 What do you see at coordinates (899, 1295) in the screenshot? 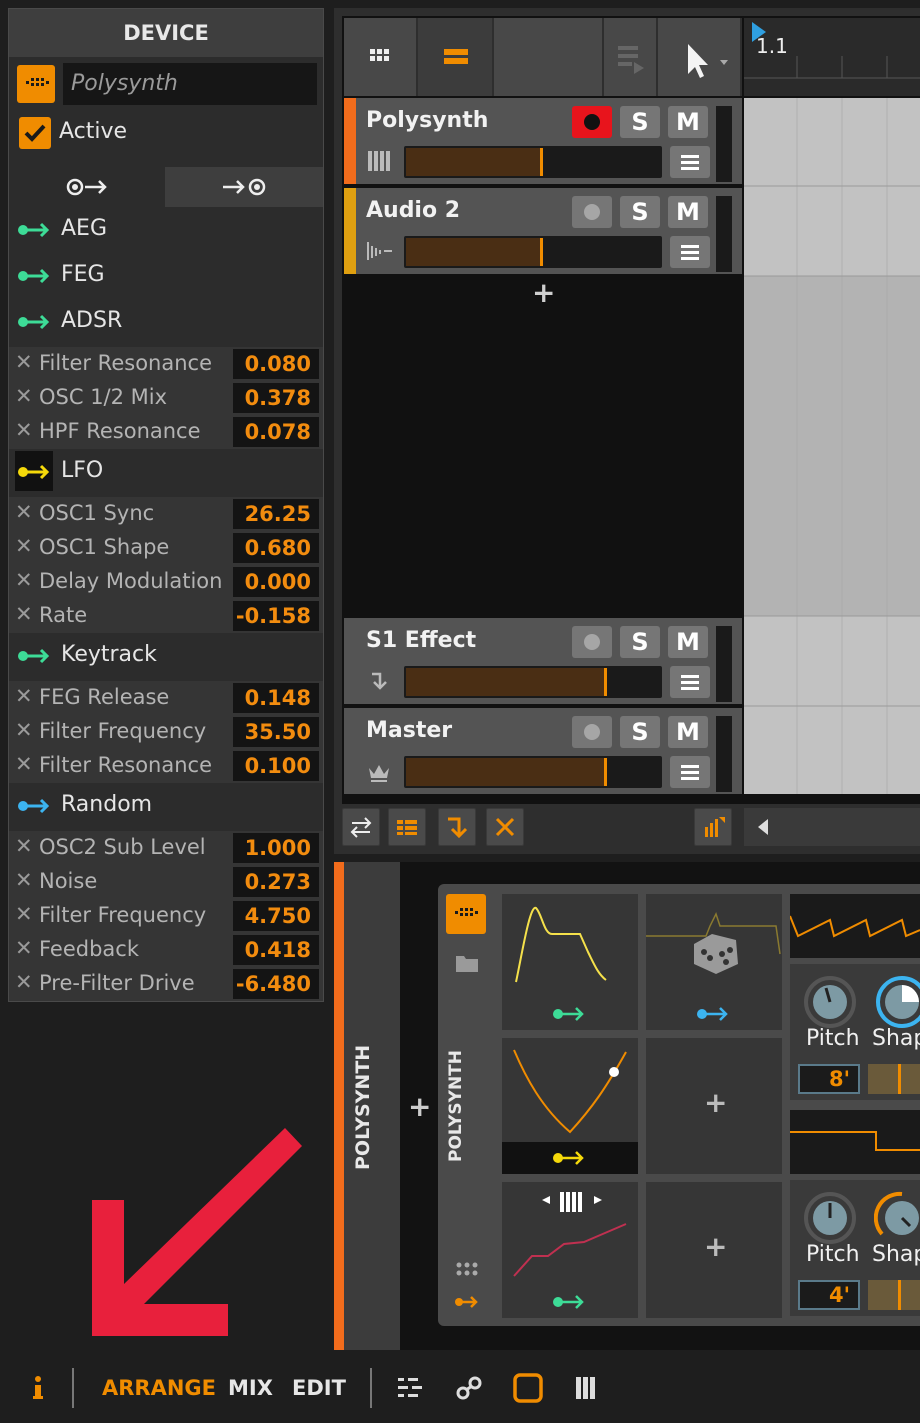
I see `slider-handle` at bounding box center [899, 1295].